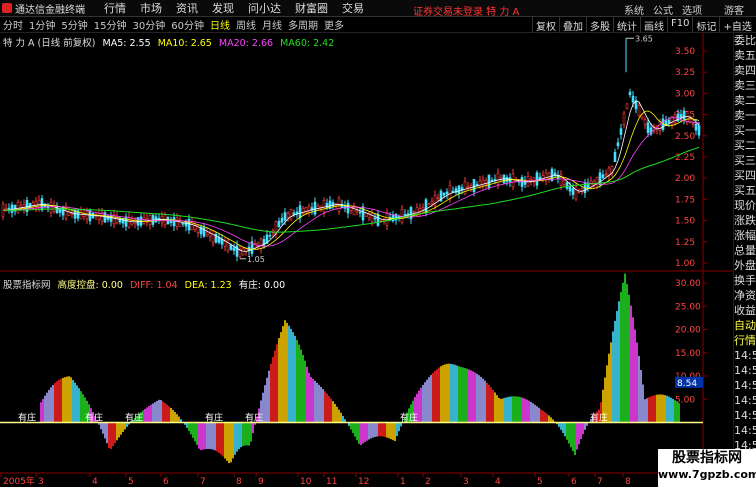  Describe the element at coordinates (745, 370) in the screenshot. I see `quote-panel-item: 14:5` at that location.